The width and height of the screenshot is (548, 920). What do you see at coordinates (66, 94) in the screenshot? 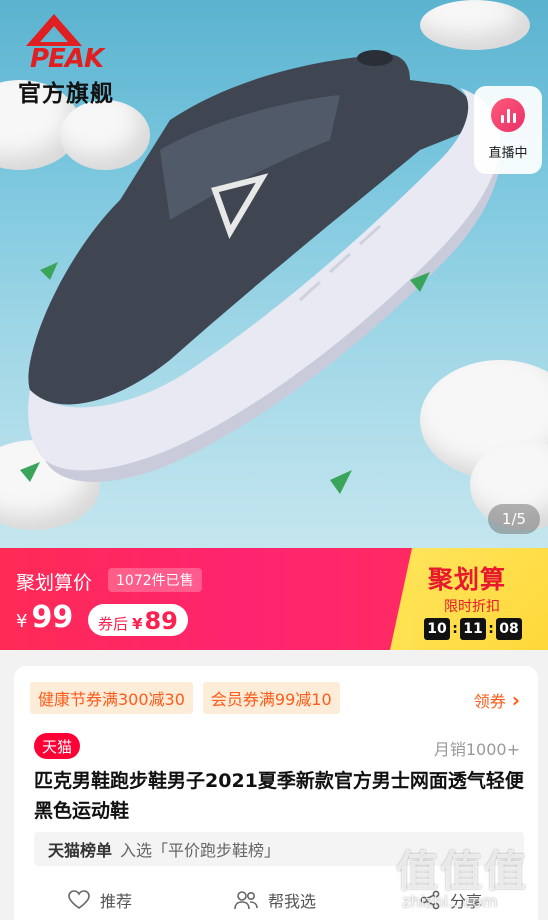
I see `store-name: 官方旗舰` at bounding box center [66, 94].